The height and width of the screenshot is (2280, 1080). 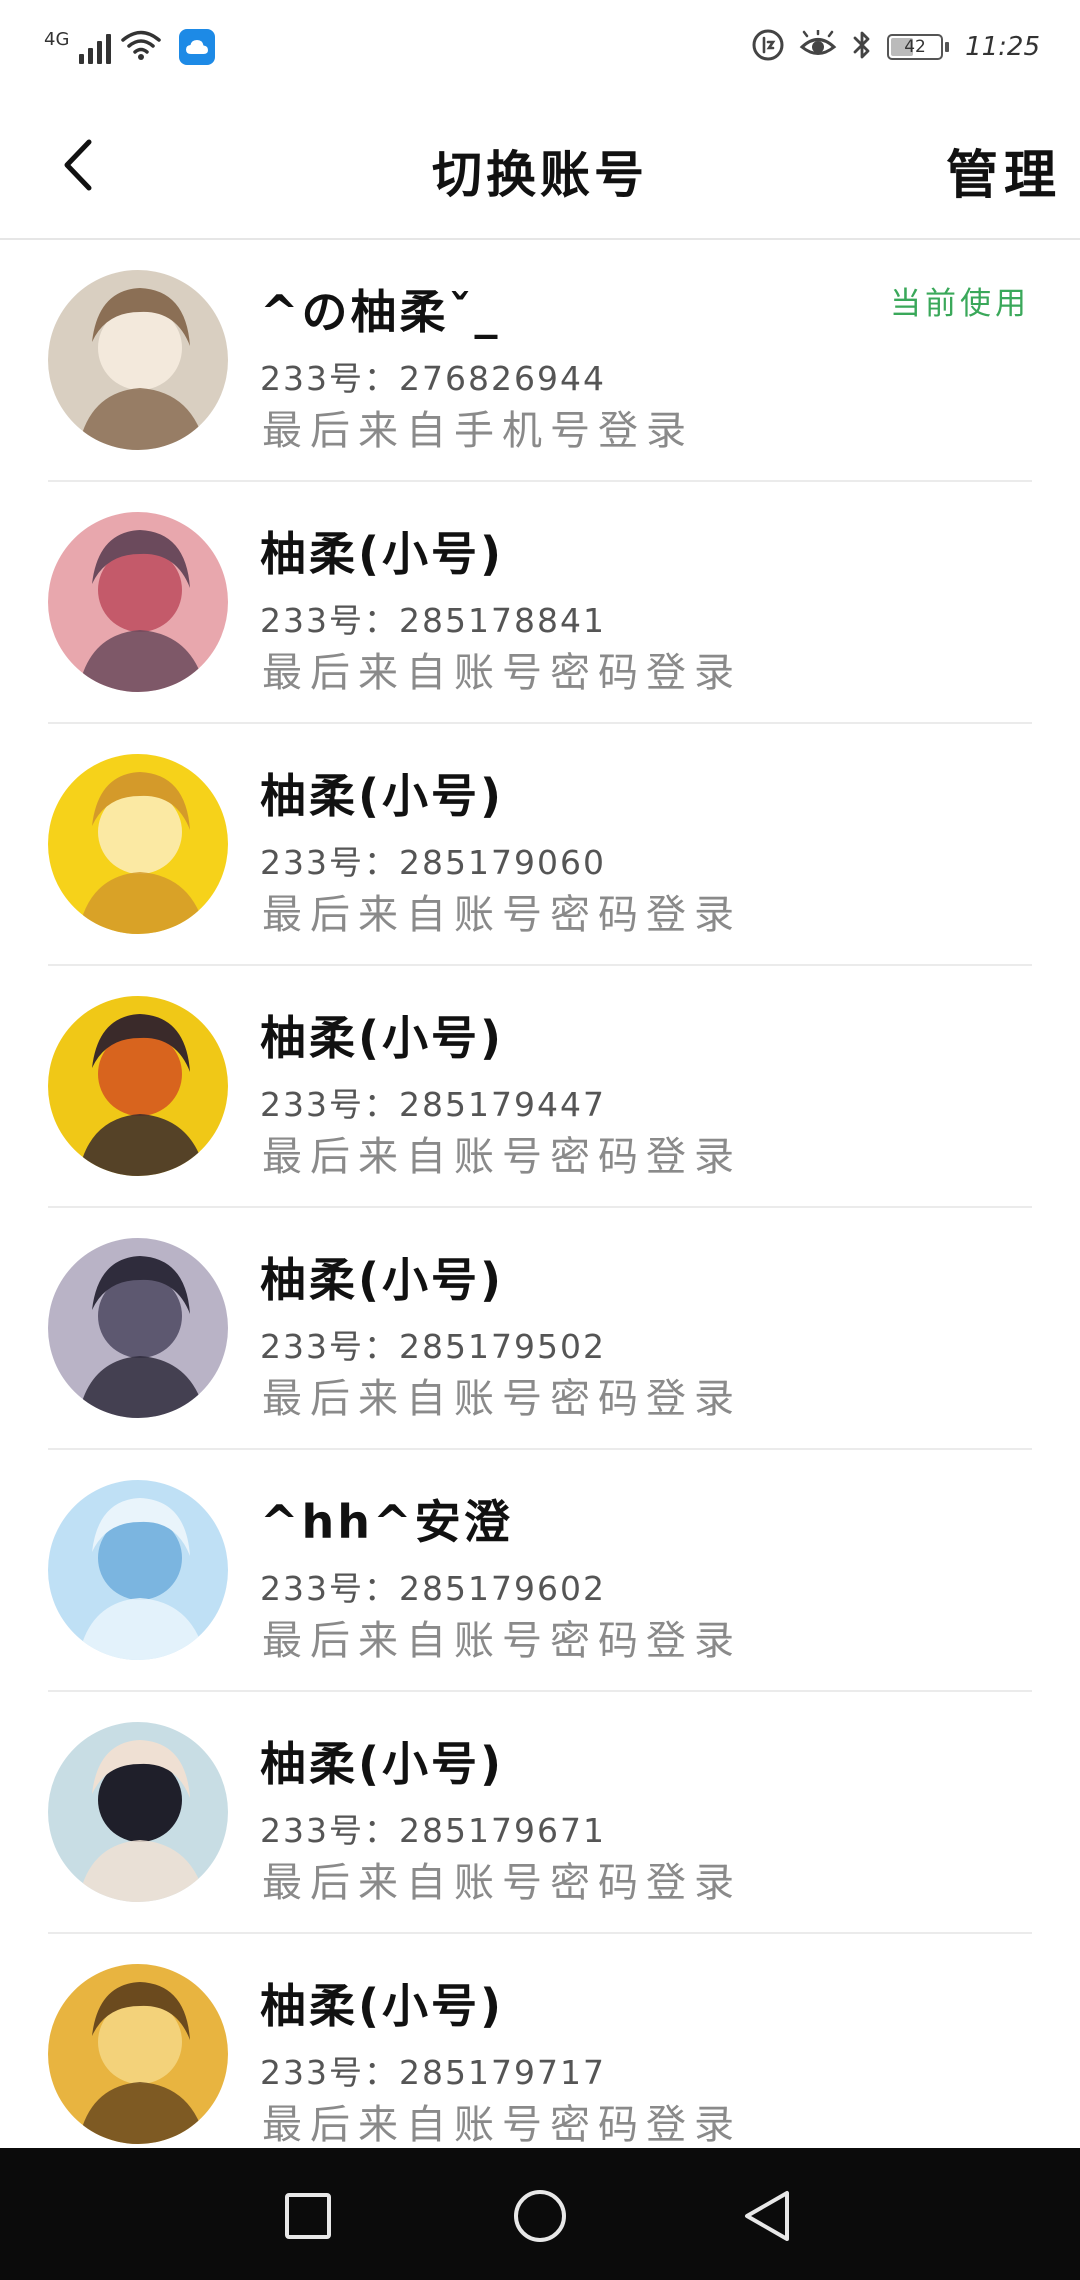 What do you see at coordinates (386, 1522) in the screenshot?
I see `account-name: ^hh^安澄` at bounding box center [386, 1522].